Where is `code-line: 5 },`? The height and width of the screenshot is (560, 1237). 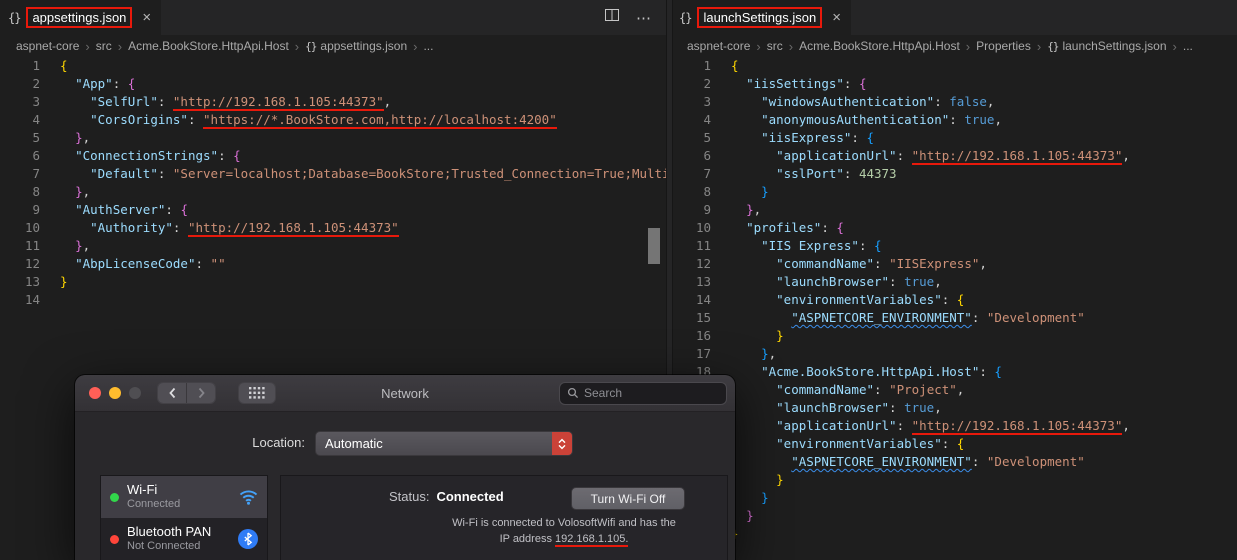
code-line: 5 }, is located at coordinates (333, 138).